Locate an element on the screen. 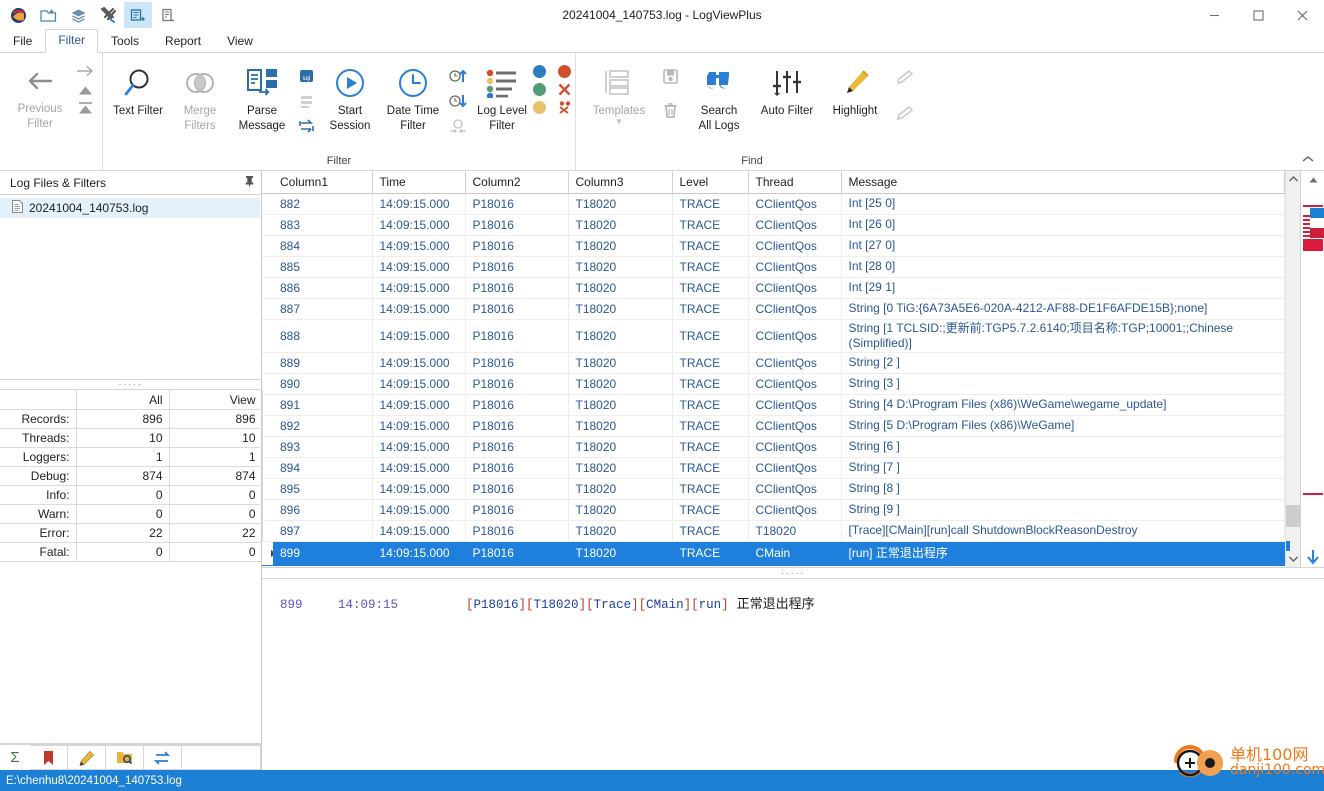  scrollbar-thumb is located at coordinates (1293, 516).